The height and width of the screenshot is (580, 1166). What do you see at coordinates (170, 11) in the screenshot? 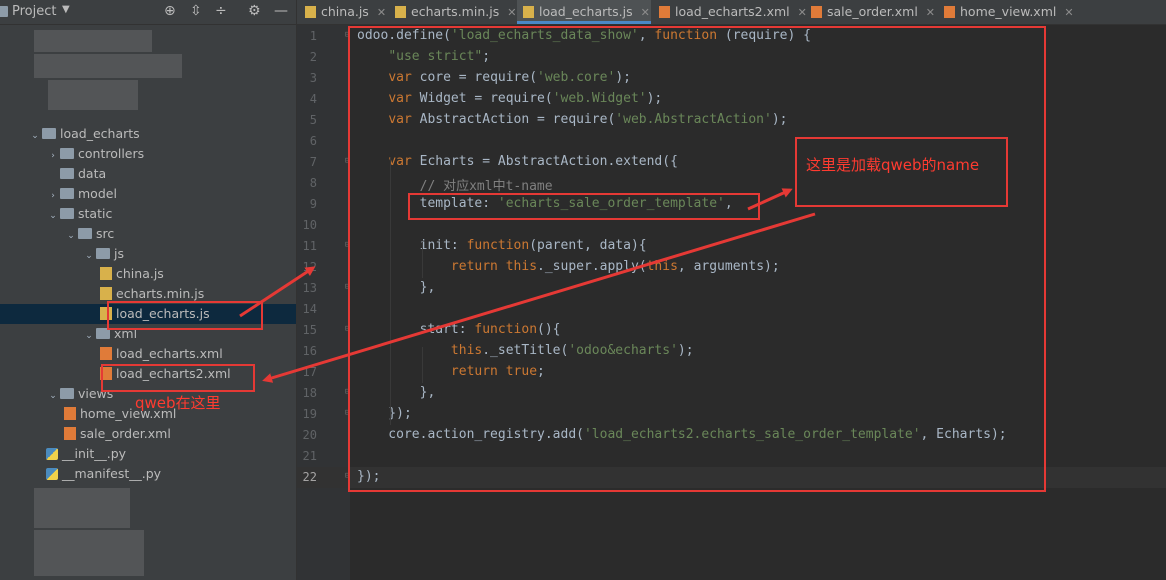
I see `crosshair-icon: ⊕` at bounding box center [170, 11].